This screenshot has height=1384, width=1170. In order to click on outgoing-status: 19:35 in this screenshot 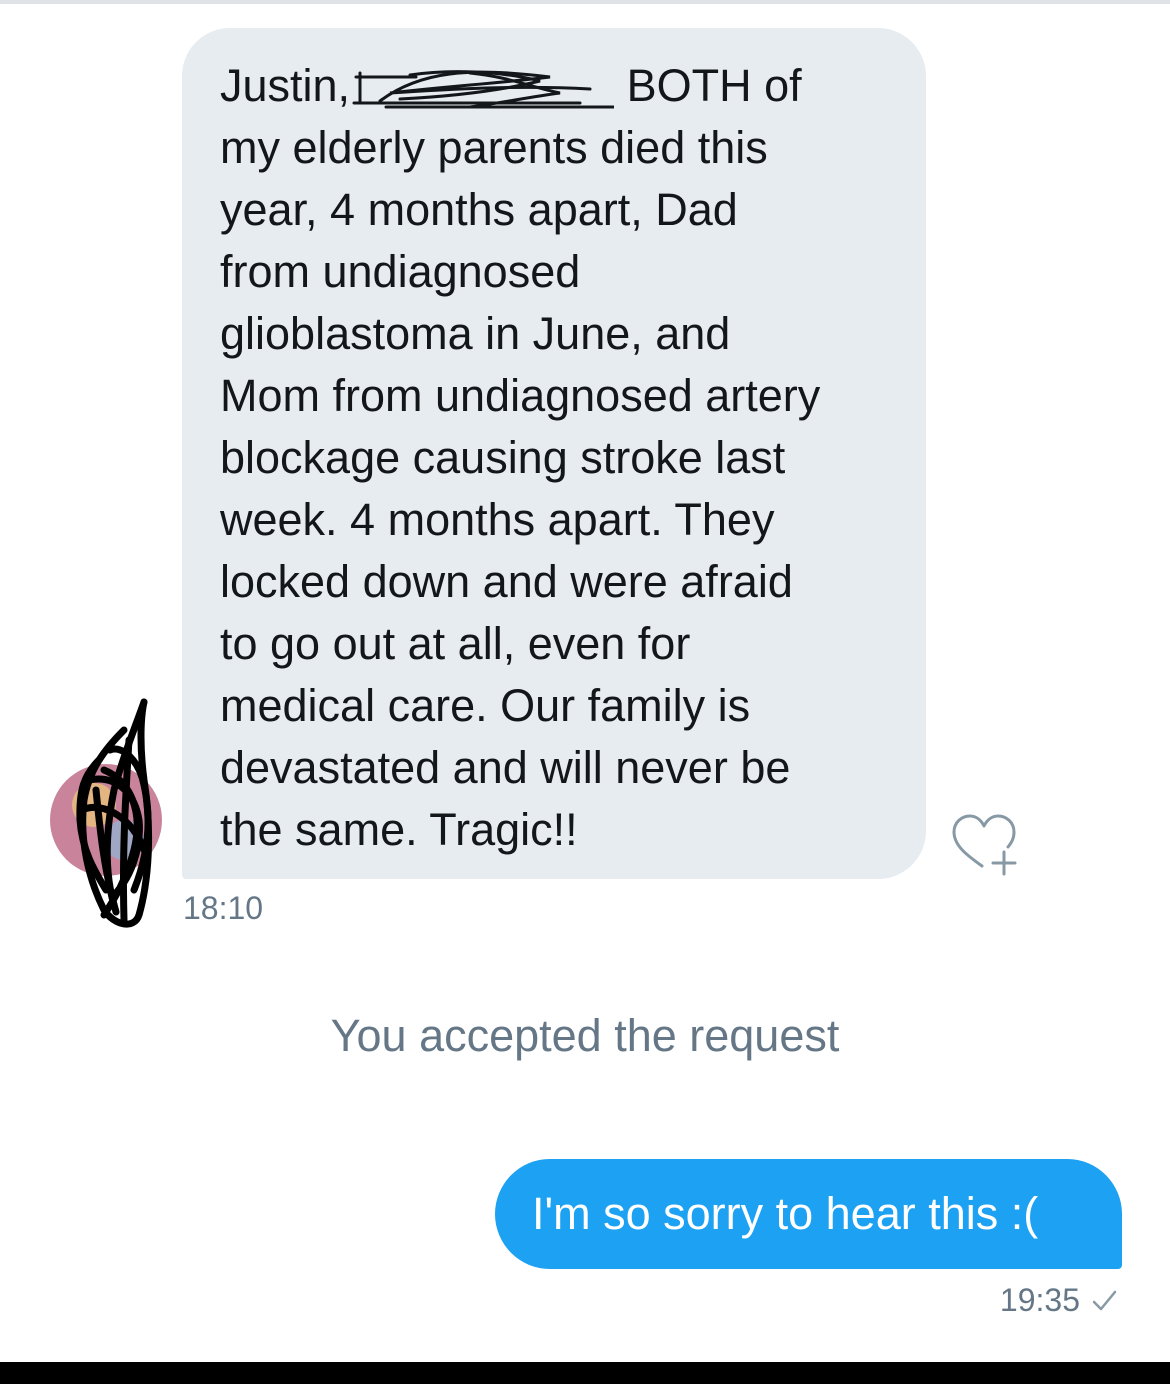, I will do `click(1059, 1300)`.